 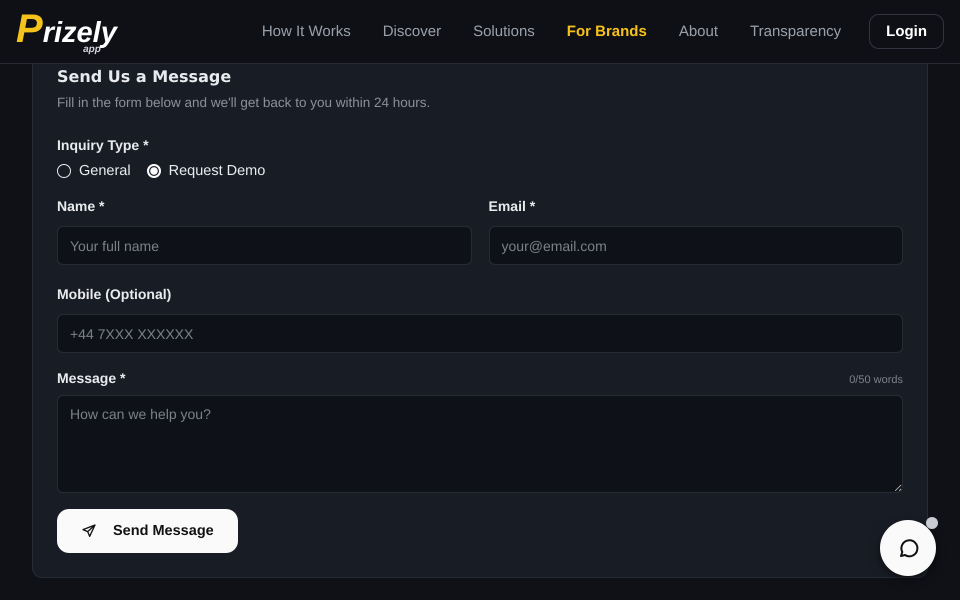 I want to click on nav-link: For Brands, so click(x=606, y=31).